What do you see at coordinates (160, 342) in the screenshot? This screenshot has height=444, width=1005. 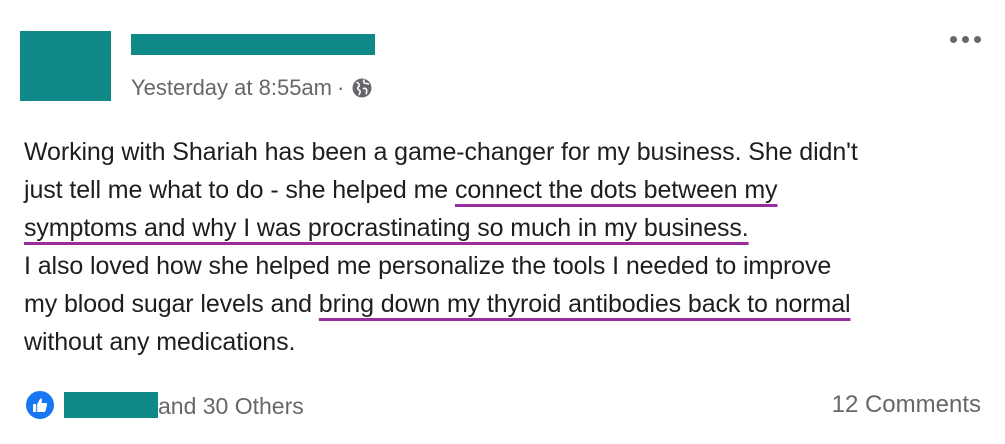 I see `post-text-segment: without any medications.` at bounding box center [160, 342].